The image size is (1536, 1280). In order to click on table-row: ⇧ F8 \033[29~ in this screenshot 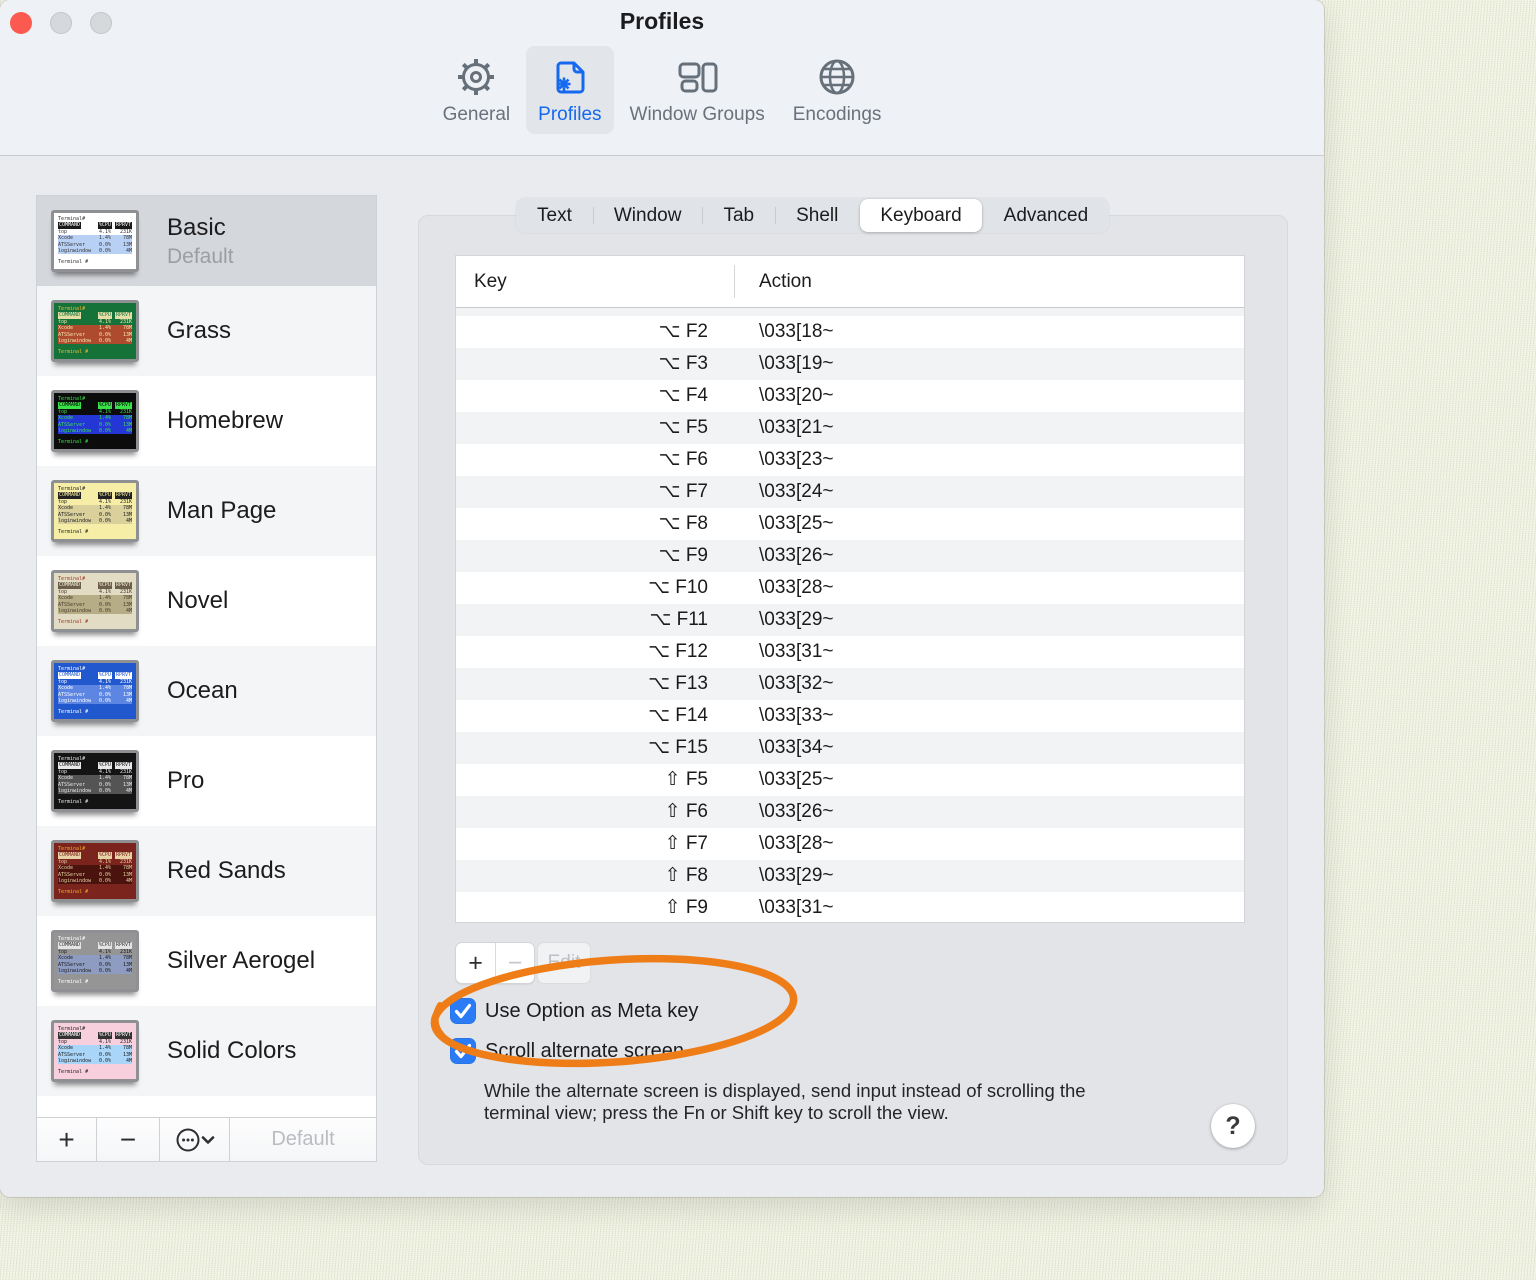, I will do `click(850, 876)`.